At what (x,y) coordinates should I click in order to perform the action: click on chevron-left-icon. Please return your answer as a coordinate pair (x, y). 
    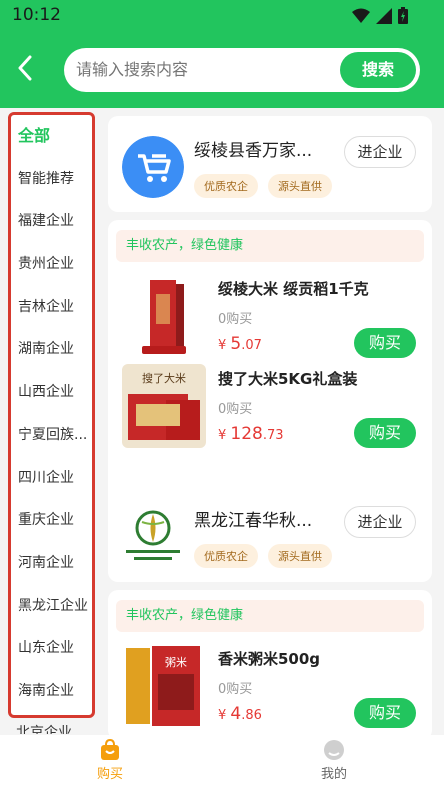
    Looking at the image, I should click on (25, 68).